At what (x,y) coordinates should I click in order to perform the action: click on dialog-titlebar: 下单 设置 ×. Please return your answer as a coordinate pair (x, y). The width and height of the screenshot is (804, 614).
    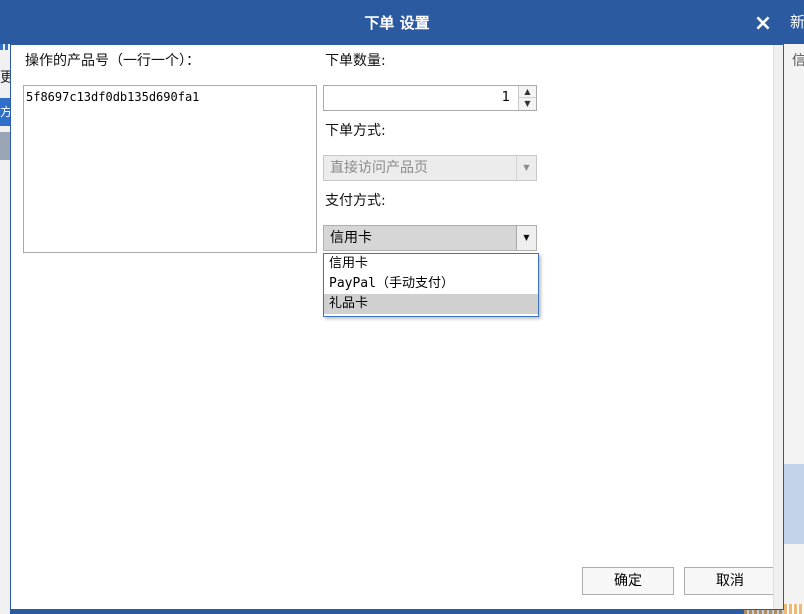
    Looking at the image, I should click on (397, 23).